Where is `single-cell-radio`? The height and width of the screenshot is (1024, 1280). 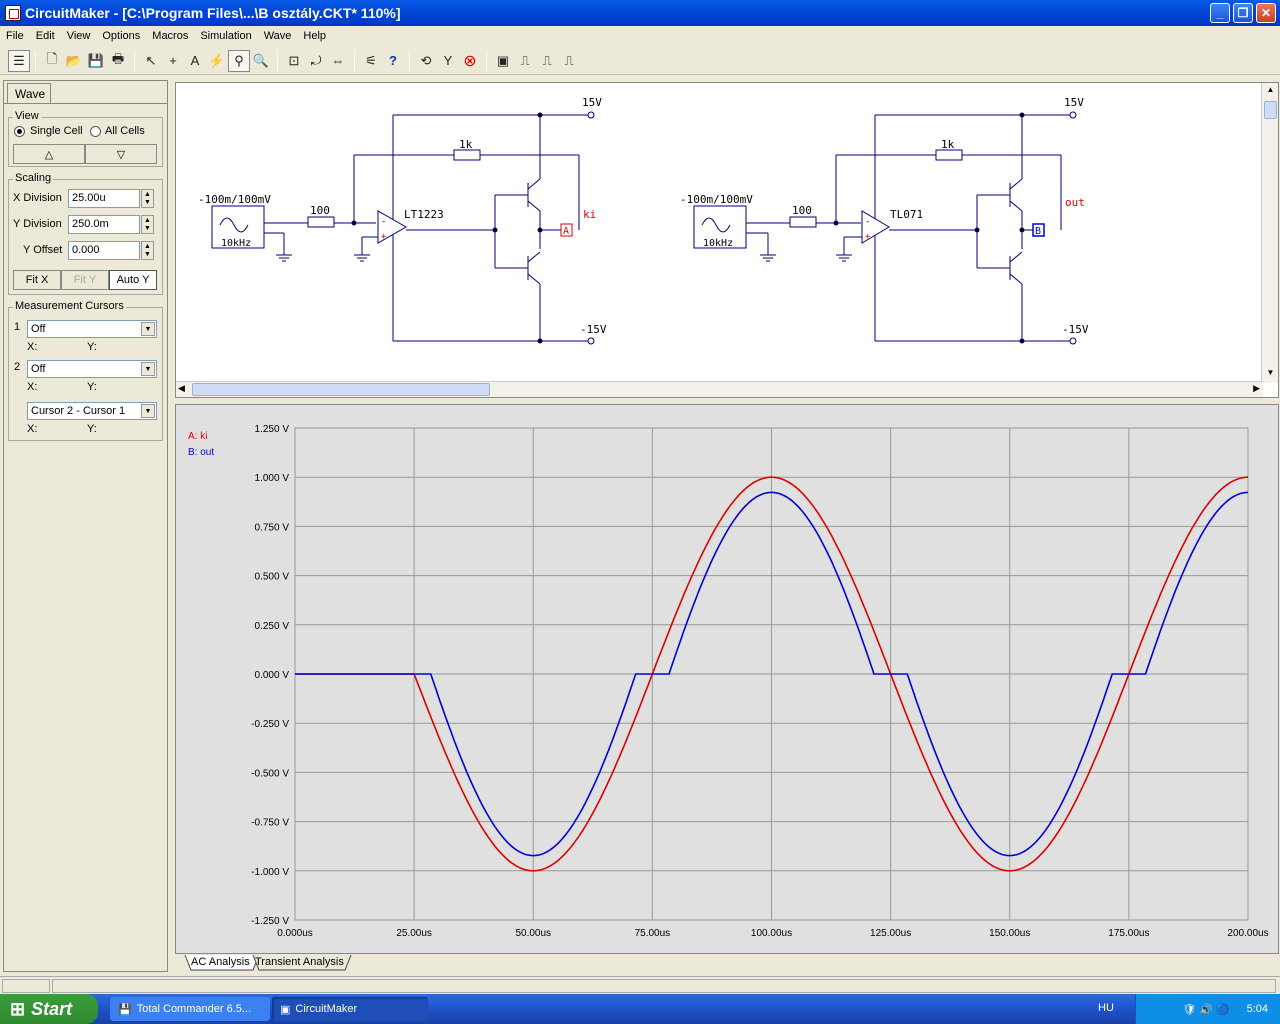 single-cell-radio is located at coordinates (19, 131).